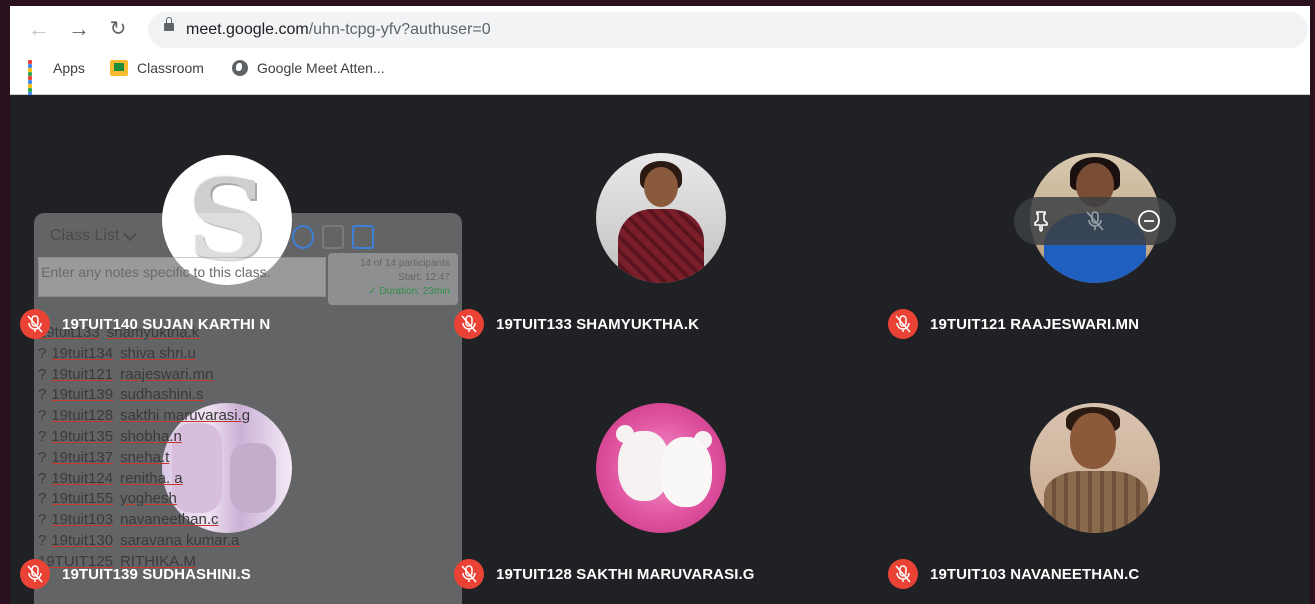  What do you see at coordinates (82, 394) in the screenshot?
I see `student-id-link: 19tuit139` at bounding box center [82, 394].